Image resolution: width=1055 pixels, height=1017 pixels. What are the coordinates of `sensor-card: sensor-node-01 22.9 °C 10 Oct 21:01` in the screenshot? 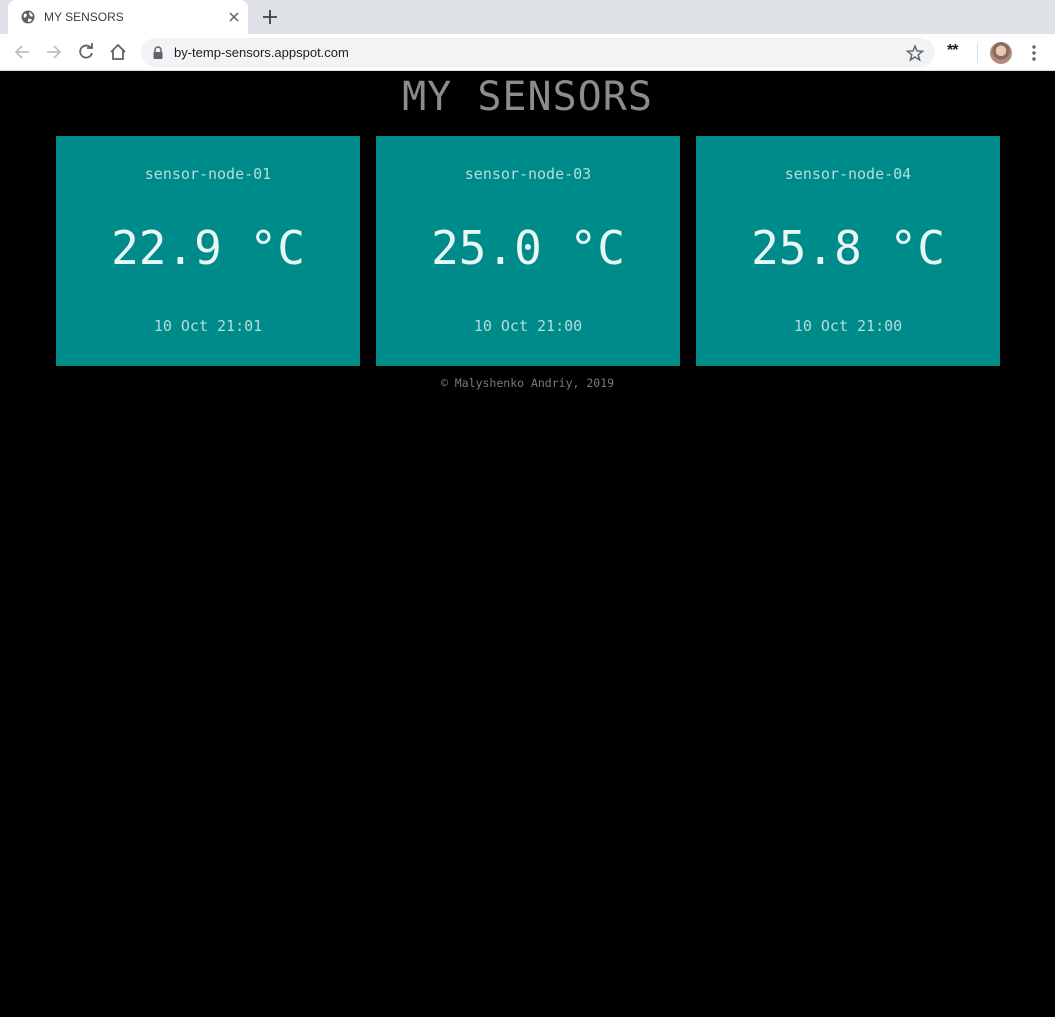 It's located at (208, 251).